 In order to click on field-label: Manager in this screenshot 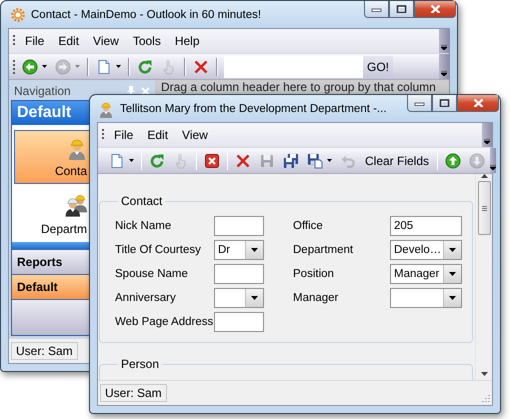, I will do `click(316, 298)`.